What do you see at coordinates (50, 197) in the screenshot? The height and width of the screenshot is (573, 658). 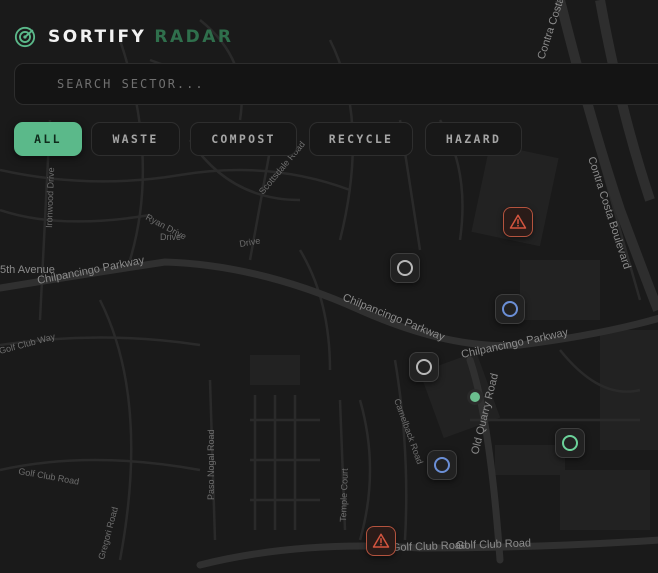 I see `road-label: Ironwood Drive` at bounding box center [50, 197].